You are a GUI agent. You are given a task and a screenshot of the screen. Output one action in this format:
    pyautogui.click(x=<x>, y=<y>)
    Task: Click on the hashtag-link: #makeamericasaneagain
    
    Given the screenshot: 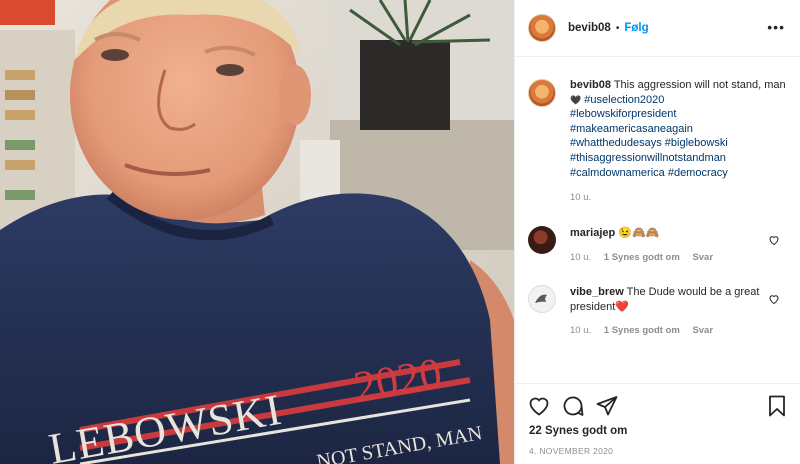 What is the action you would take?
    pyautogui.click(x=680, y=129)
    